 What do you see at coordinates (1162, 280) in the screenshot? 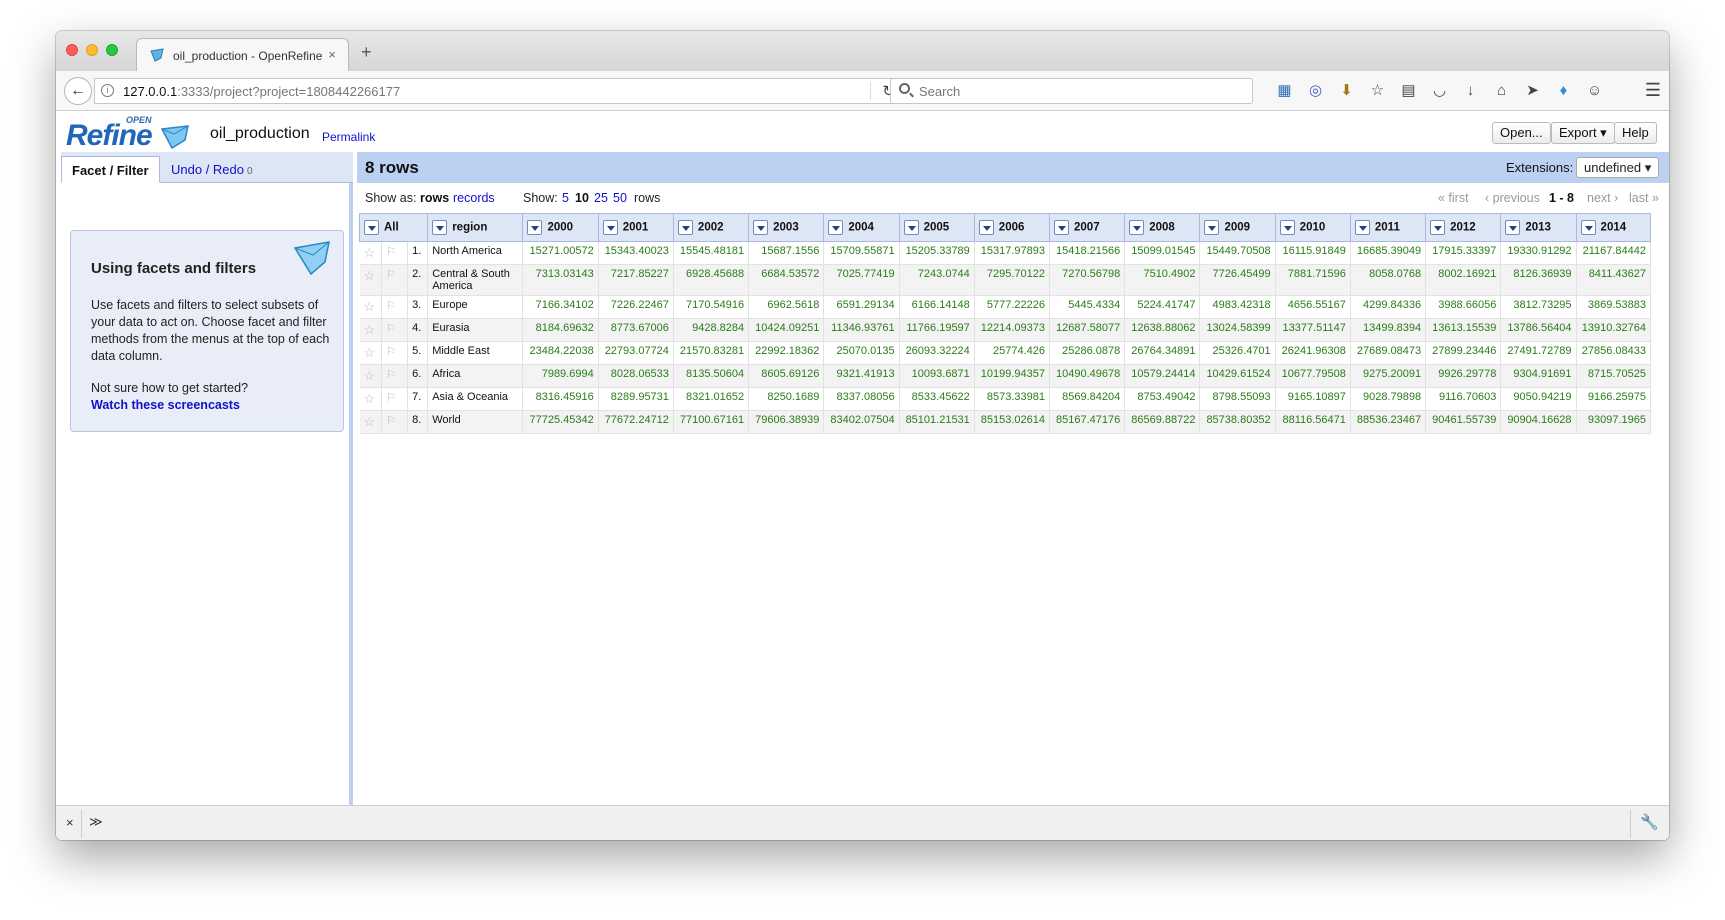
I see `value-cell: 7510.4902` at bounding box center [1162, 280].